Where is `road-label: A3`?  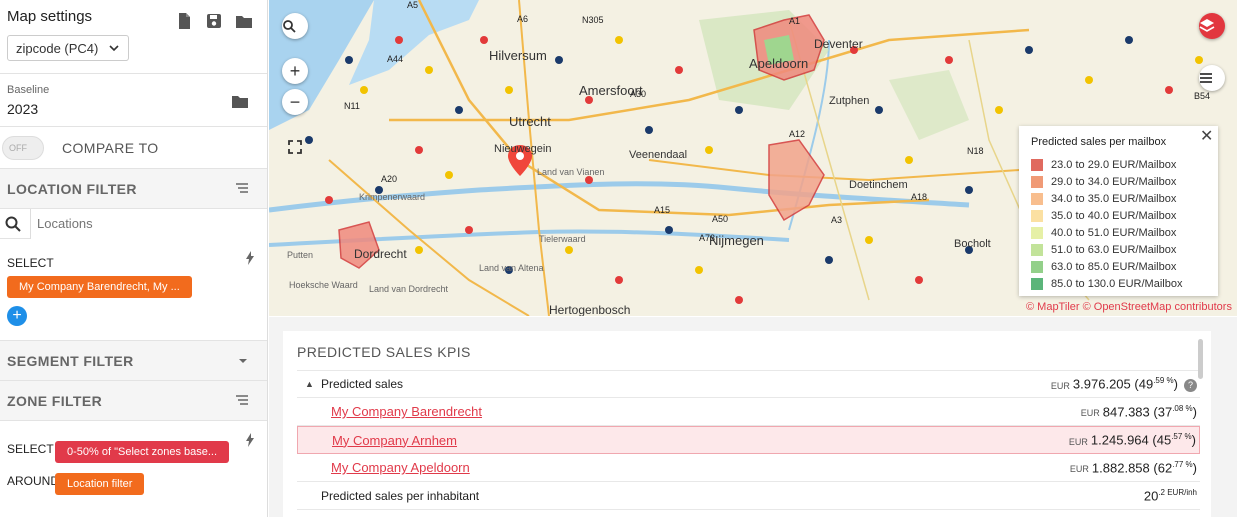 road-label: A3 is located at coordinates (836, 220).